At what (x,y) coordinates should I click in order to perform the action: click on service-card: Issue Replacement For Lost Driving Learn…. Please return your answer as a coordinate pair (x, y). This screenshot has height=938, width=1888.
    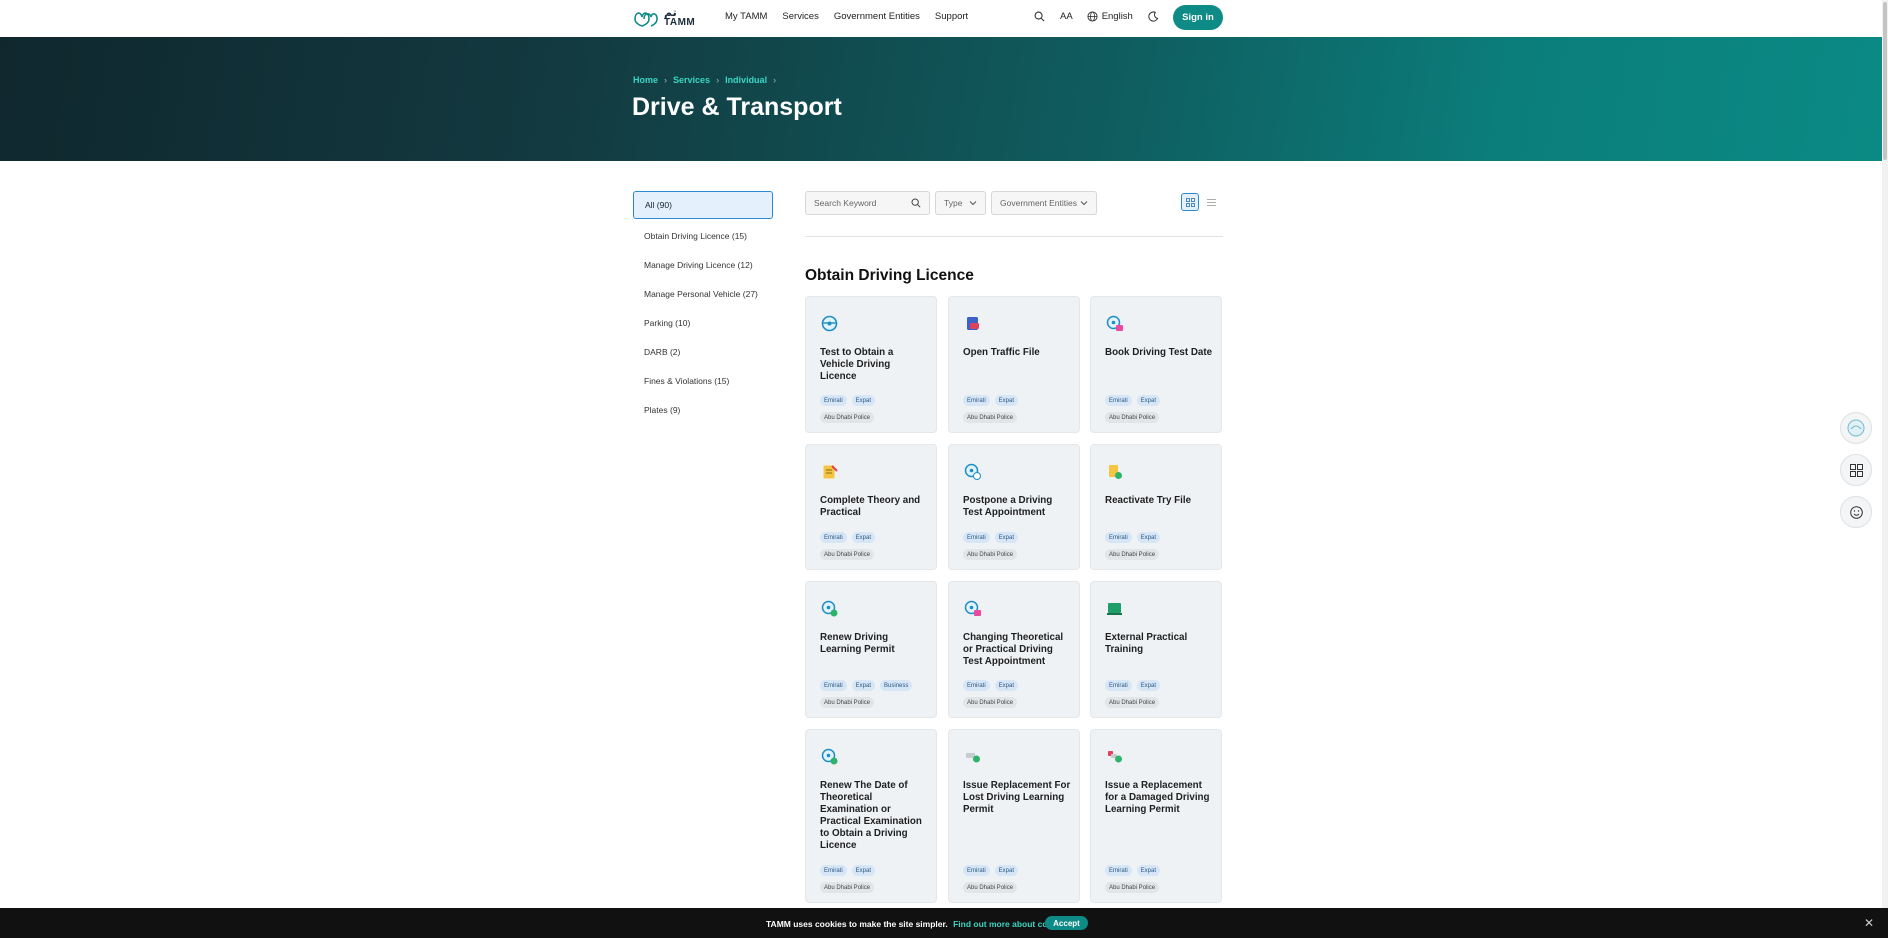
    Looking at the image, I should click on (1014, 816).